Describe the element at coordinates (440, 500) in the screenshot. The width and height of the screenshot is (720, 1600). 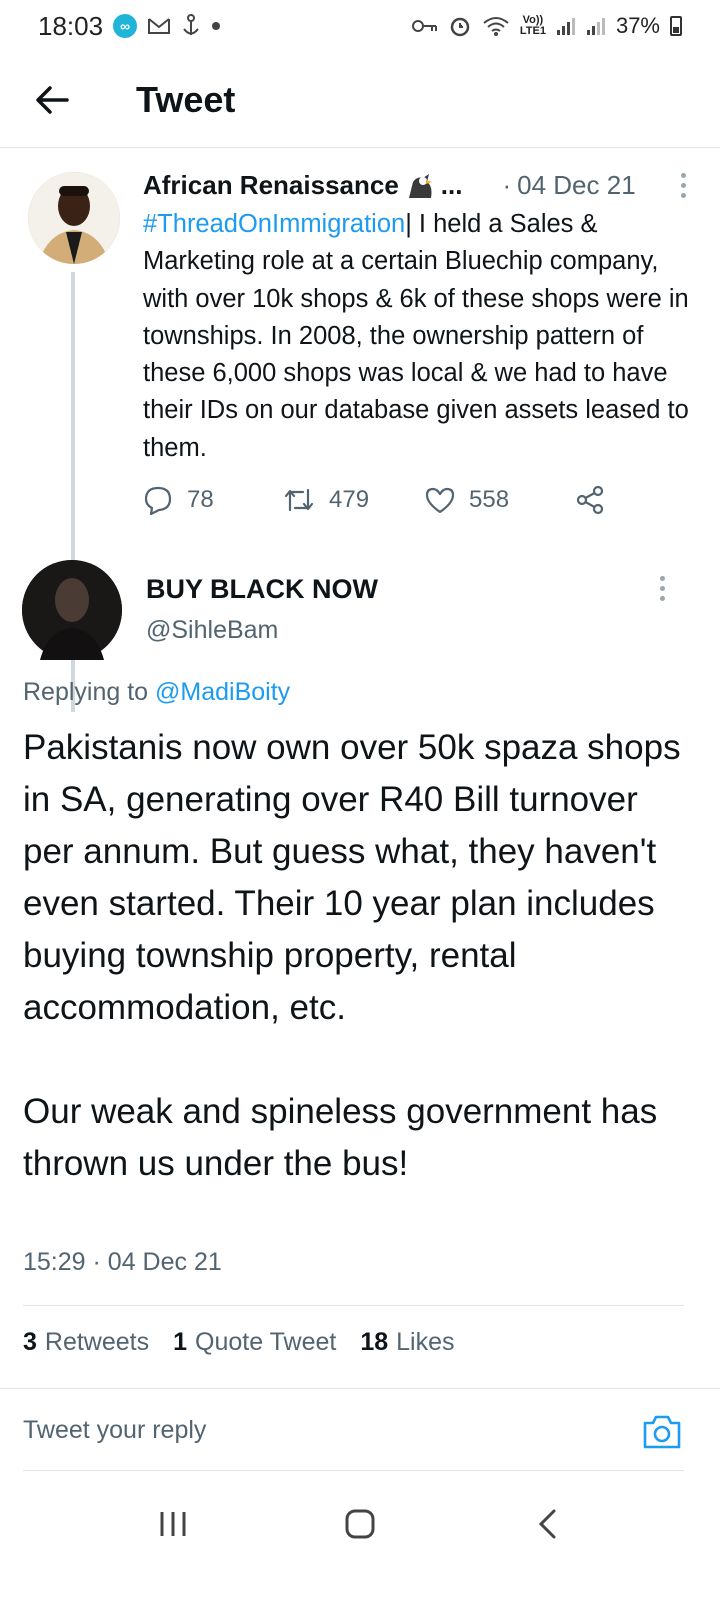
I see `heart-icon` at that location.